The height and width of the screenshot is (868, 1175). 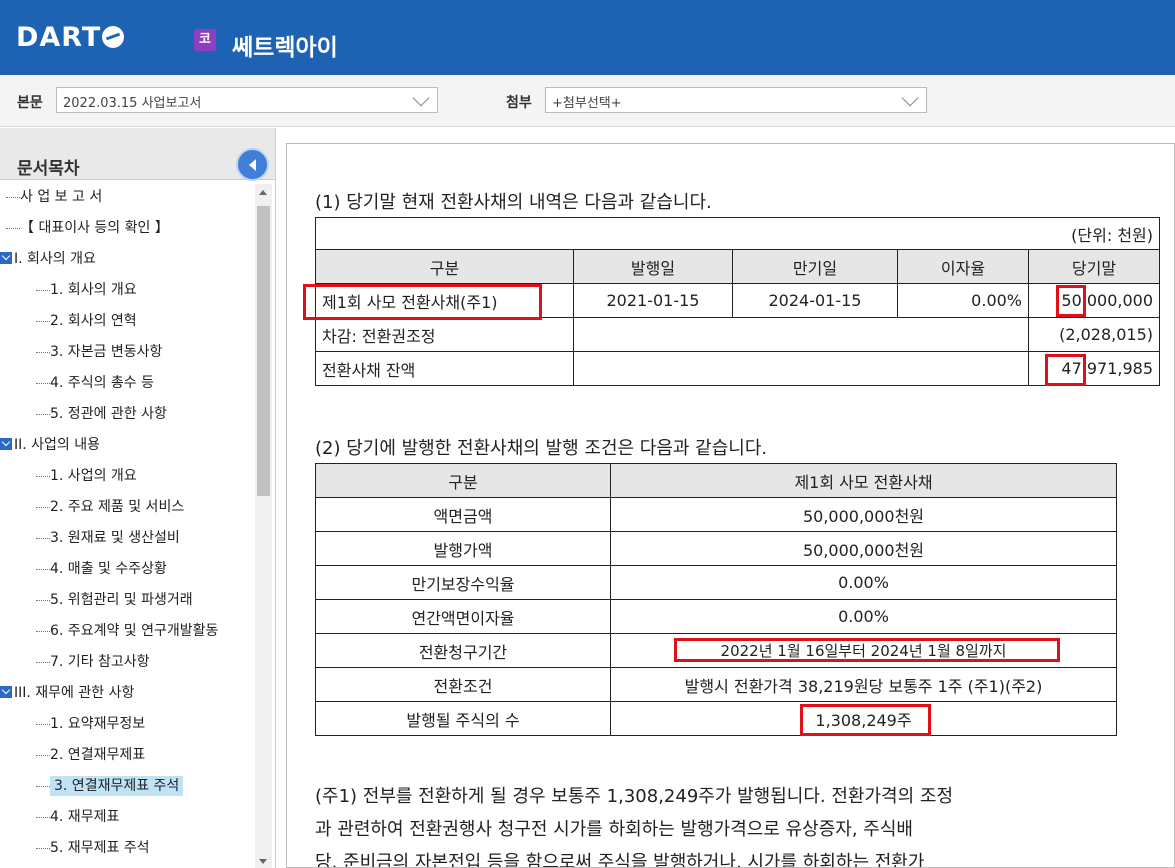 I want to click on collapse-sidebar-icon, so click(x=252, y=164).